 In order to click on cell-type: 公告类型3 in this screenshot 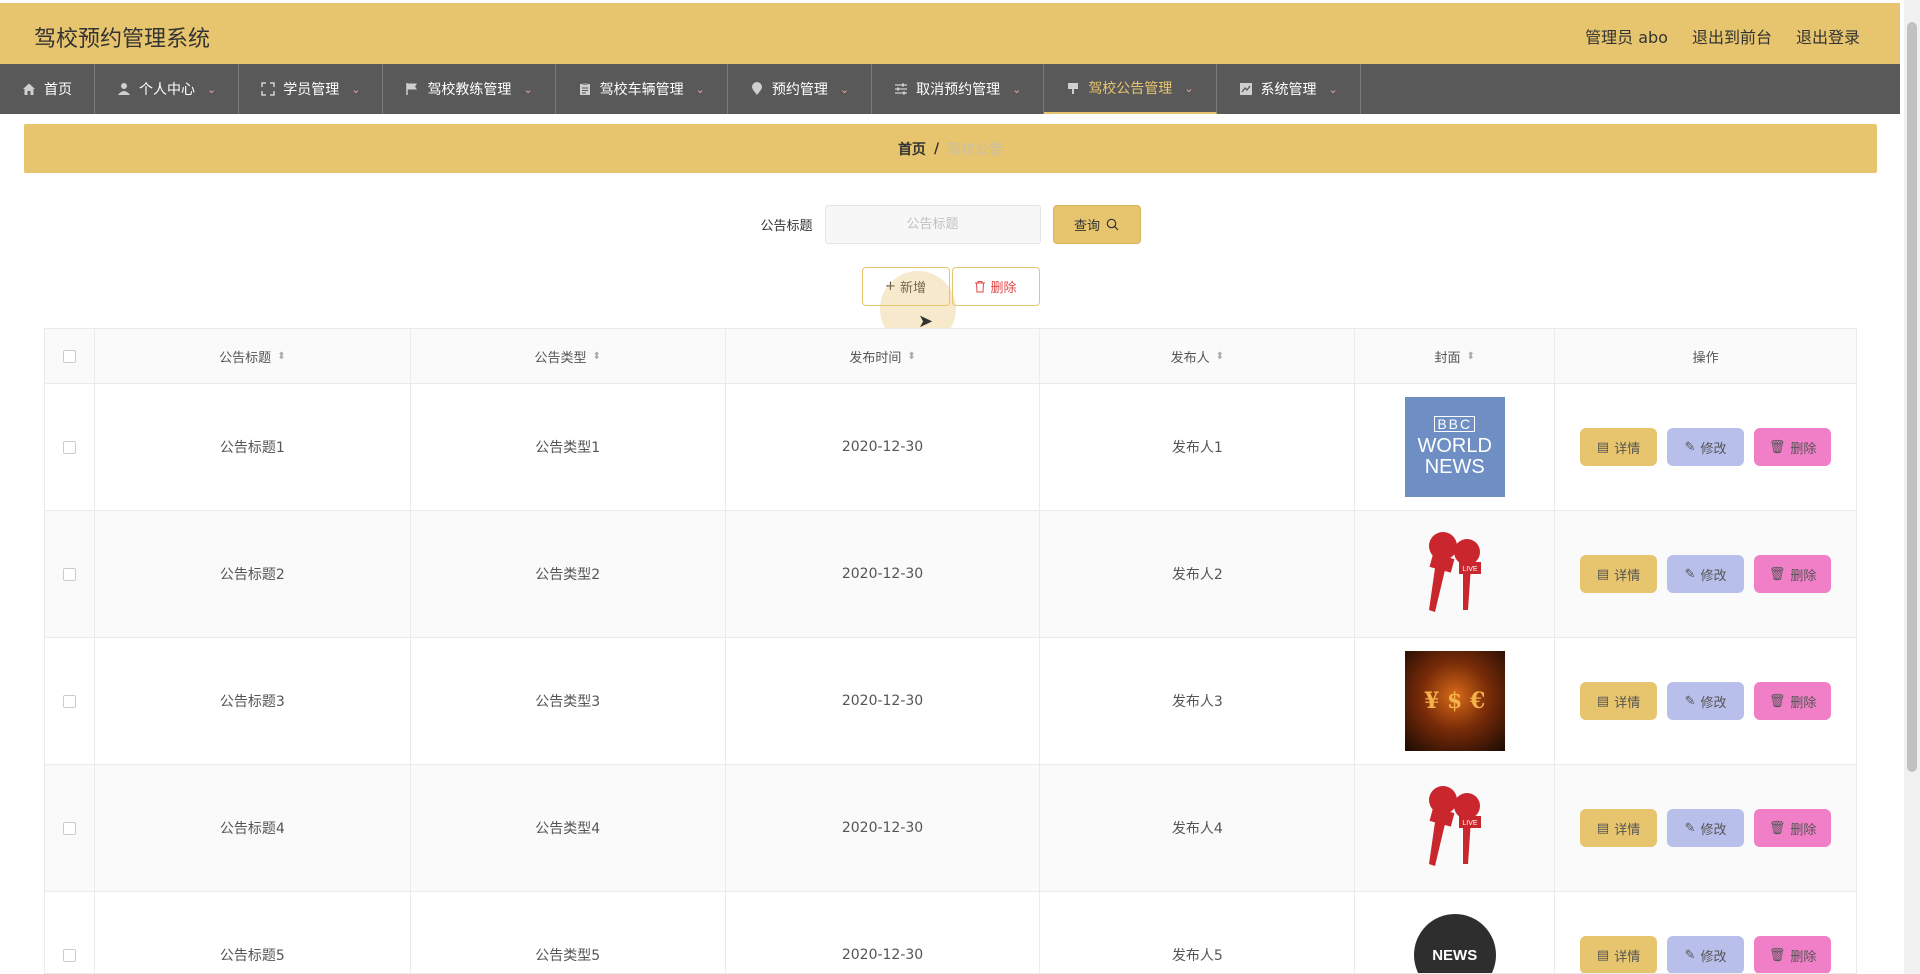, I will do `click(568, 701)`.